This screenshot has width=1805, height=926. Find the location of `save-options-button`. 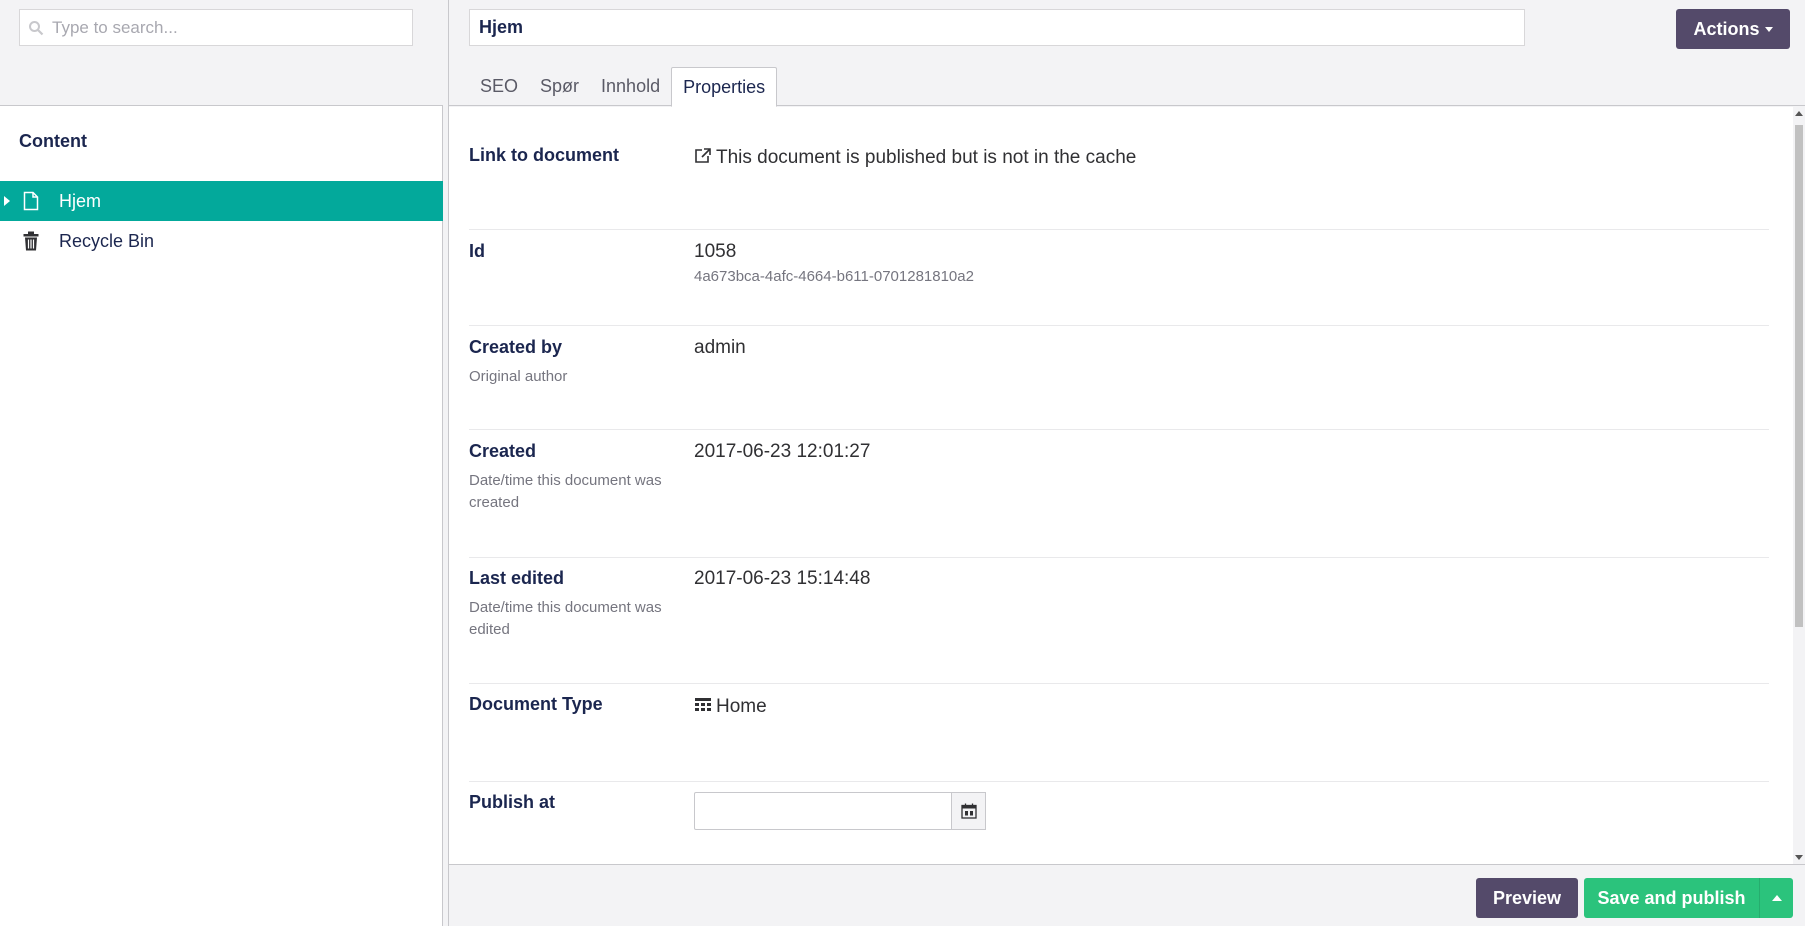

save-options-button is located at coordinates (1776, 898).